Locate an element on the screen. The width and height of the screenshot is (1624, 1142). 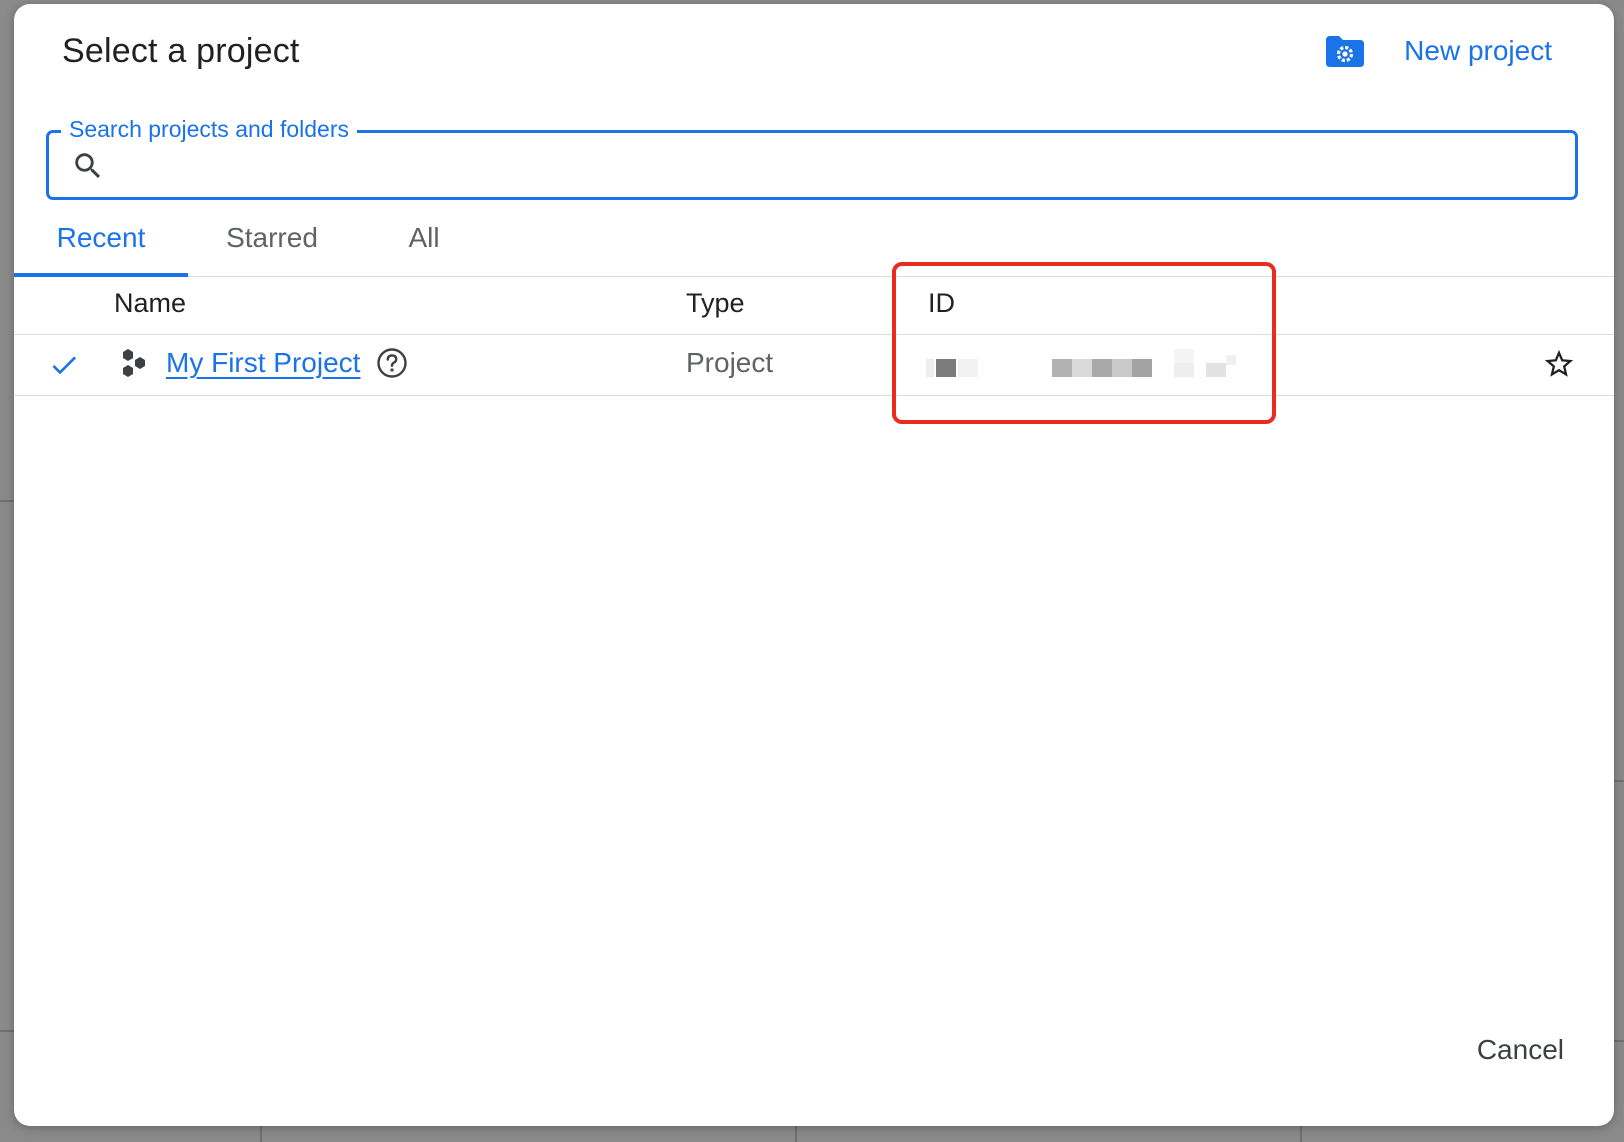
table-row: My First Project Project is located at coordinates (814, 365).